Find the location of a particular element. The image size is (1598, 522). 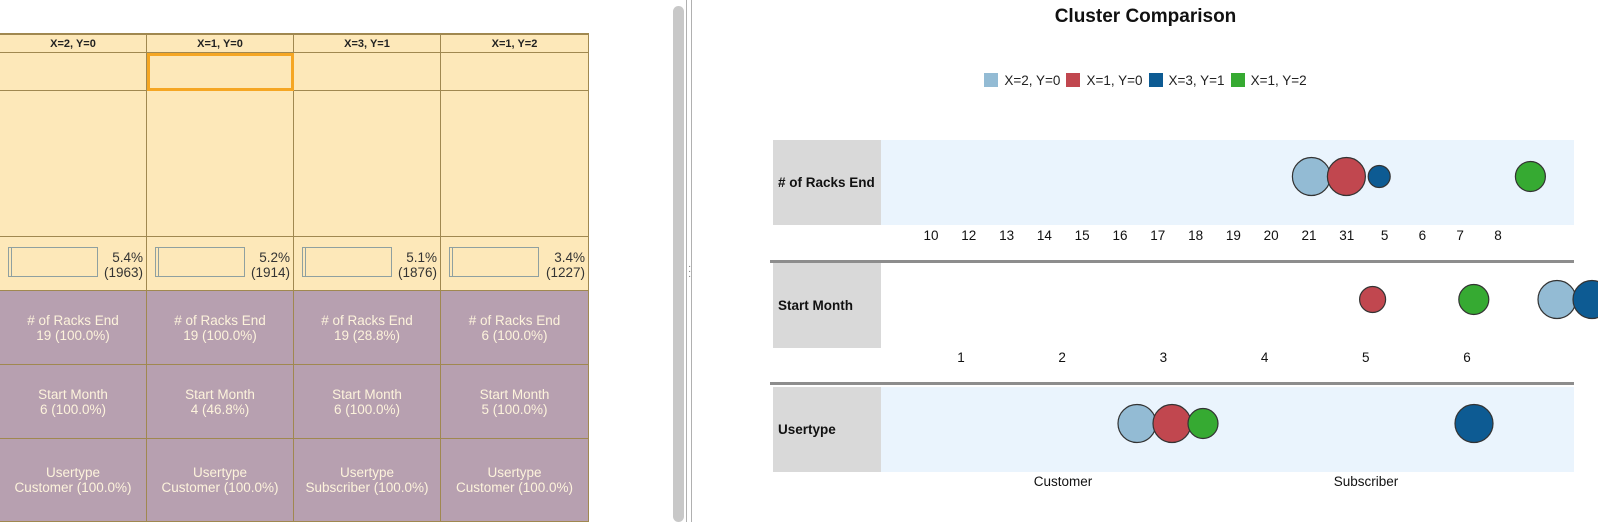

legend-item: X=1, Y=2 is located at coordinates (1268, 80).